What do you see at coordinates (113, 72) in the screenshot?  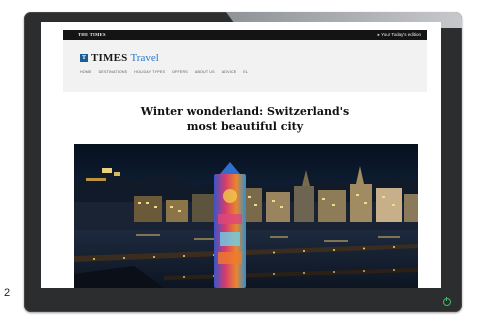 I see `nav-destinations: DESTINATIONS` at bounding box center [113, 72].